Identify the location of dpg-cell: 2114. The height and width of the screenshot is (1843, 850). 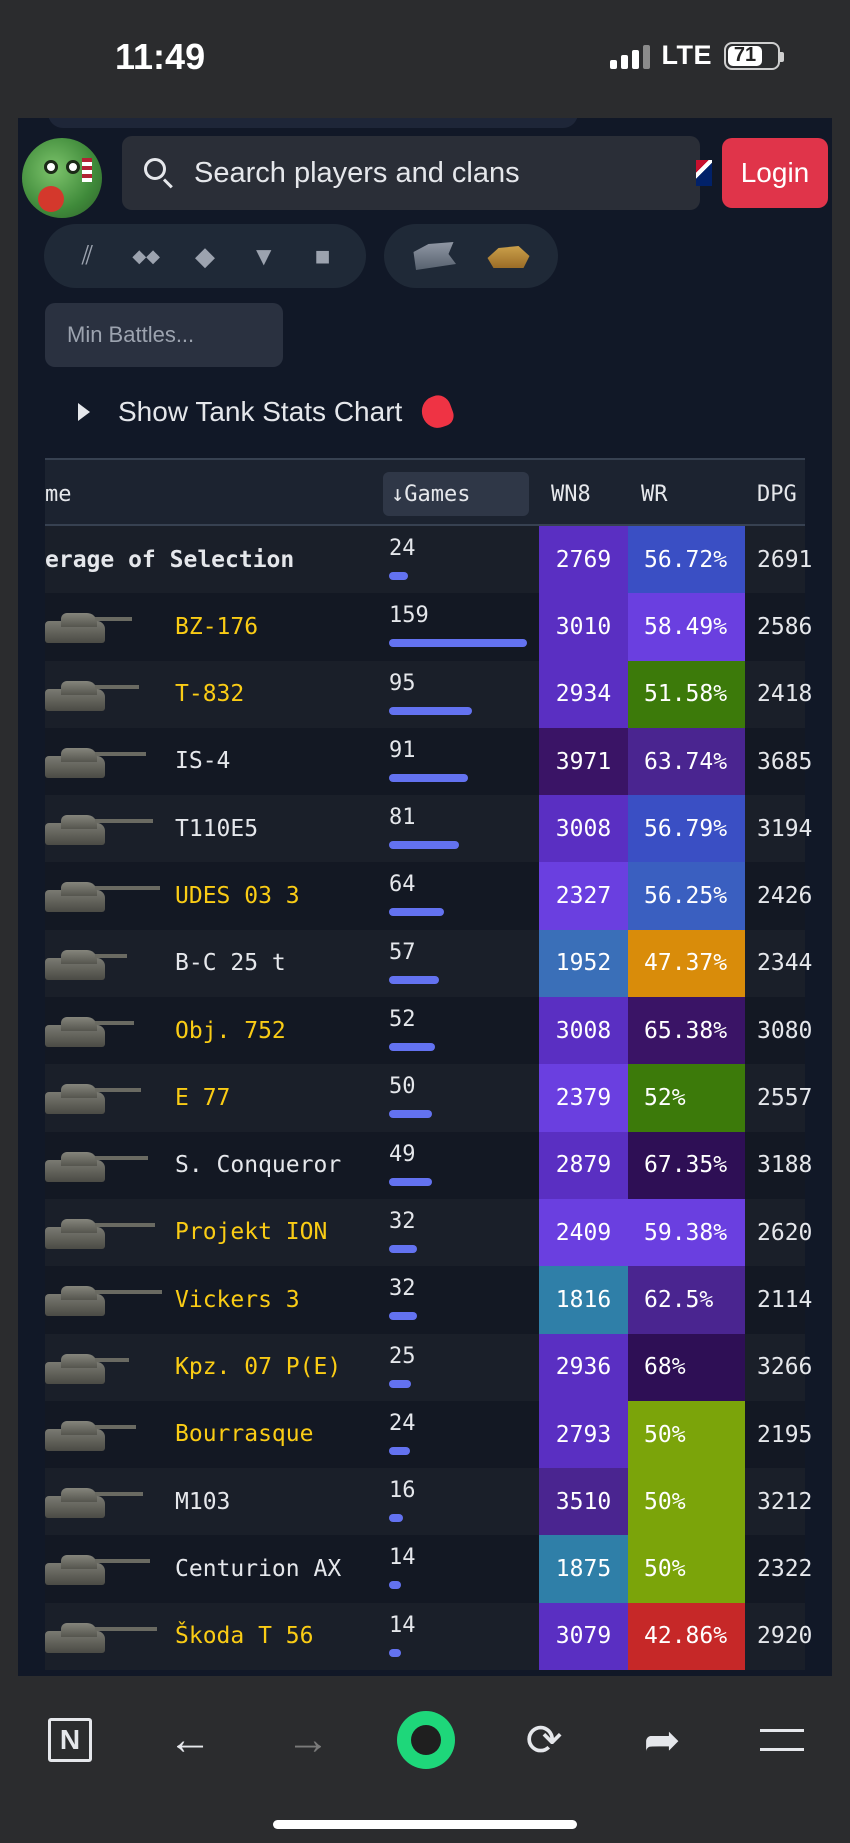
(785, 1299).